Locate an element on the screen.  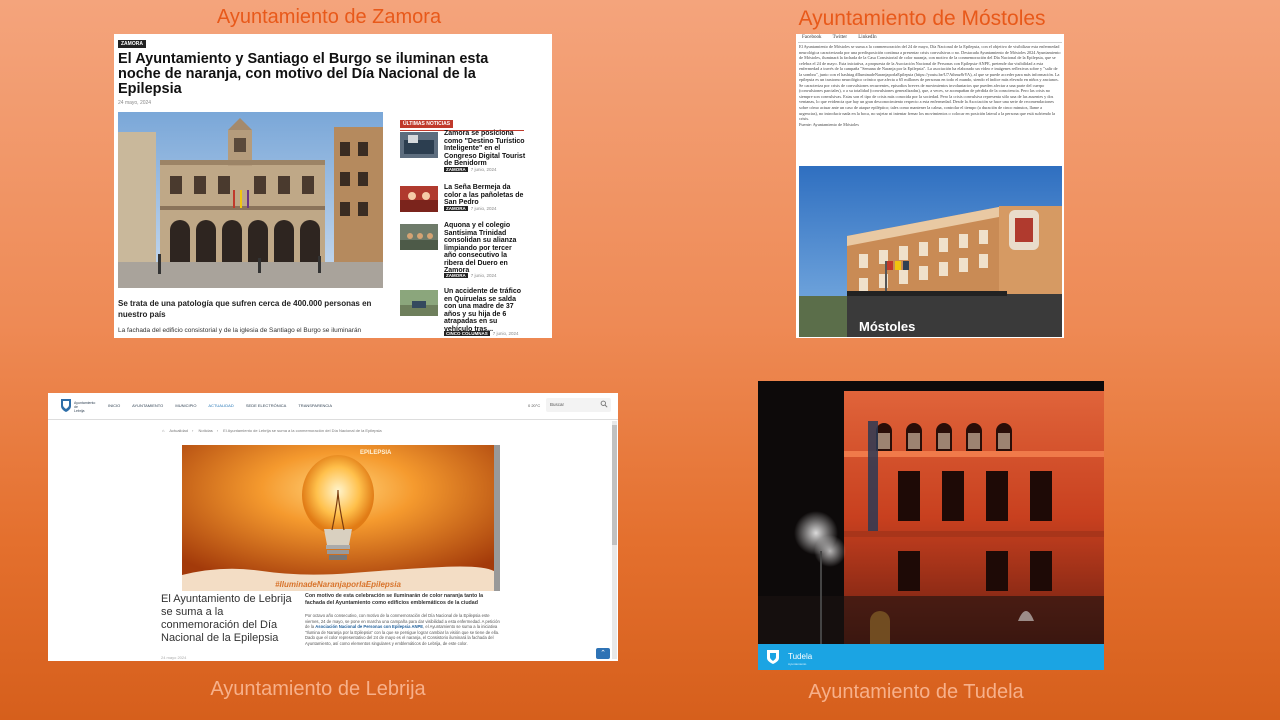
latest-news-header: ÚLTIMAS NOTICIAS is located at coordinates (462, 121).